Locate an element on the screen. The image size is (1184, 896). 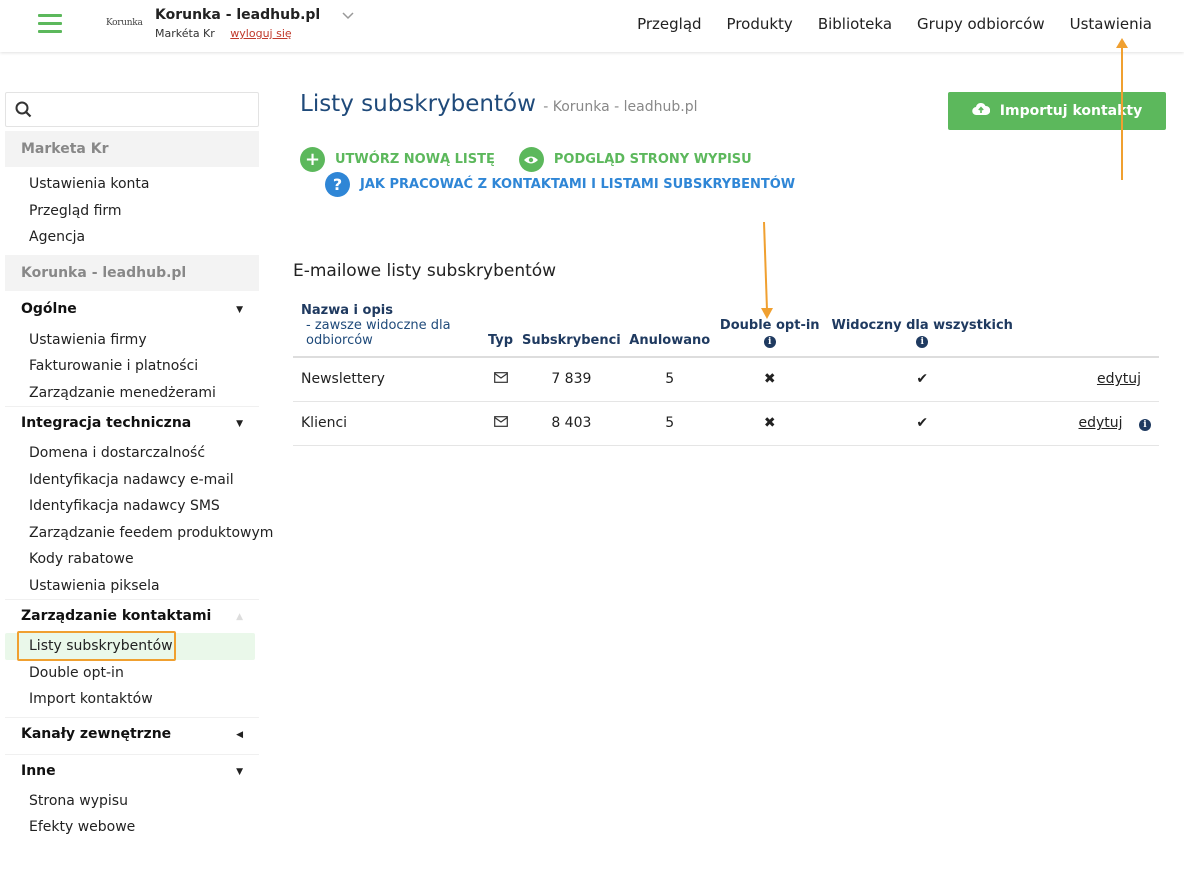
cloud-upload-icon is located at coordinates (981, 111).